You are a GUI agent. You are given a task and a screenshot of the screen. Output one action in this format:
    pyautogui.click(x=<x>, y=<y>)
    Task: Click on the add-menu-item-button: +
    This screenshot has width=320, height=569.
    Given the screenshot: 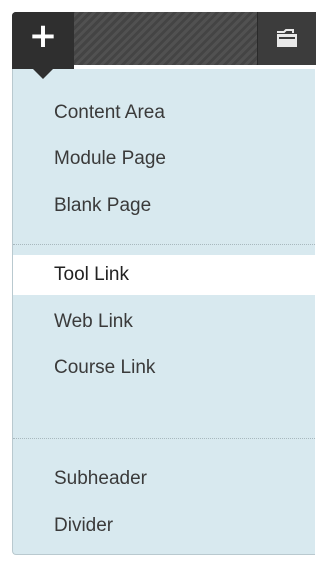 What is the action you would take?
    pyautogui.click(x=43, y=45)
    